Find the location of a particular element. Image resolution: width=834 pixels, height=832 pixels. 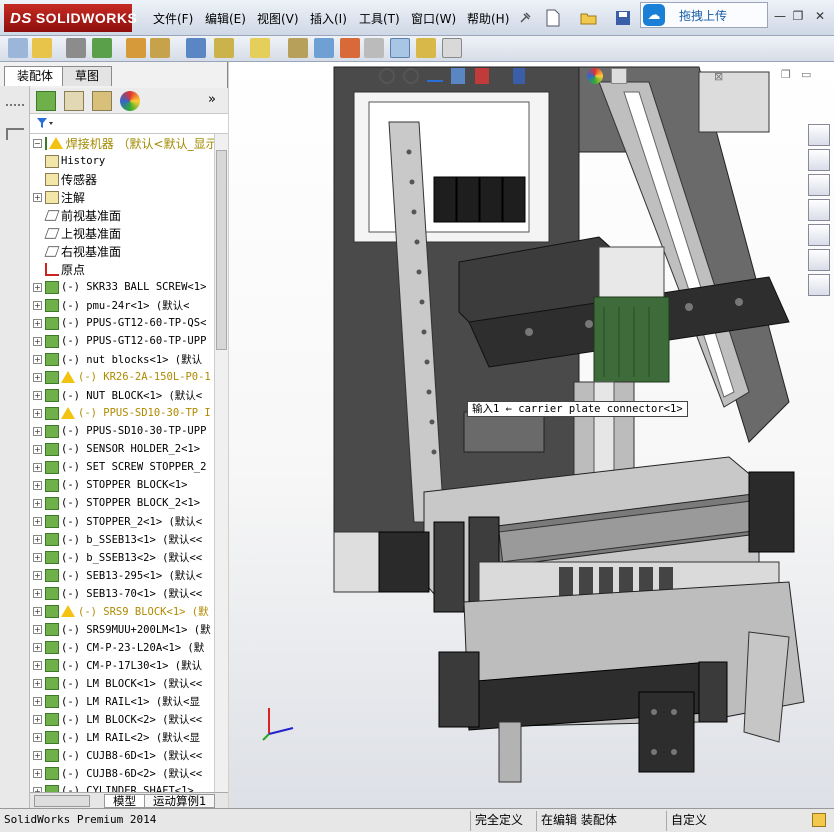

menu-view: 视图(V) is located at coordinates (278, 18).